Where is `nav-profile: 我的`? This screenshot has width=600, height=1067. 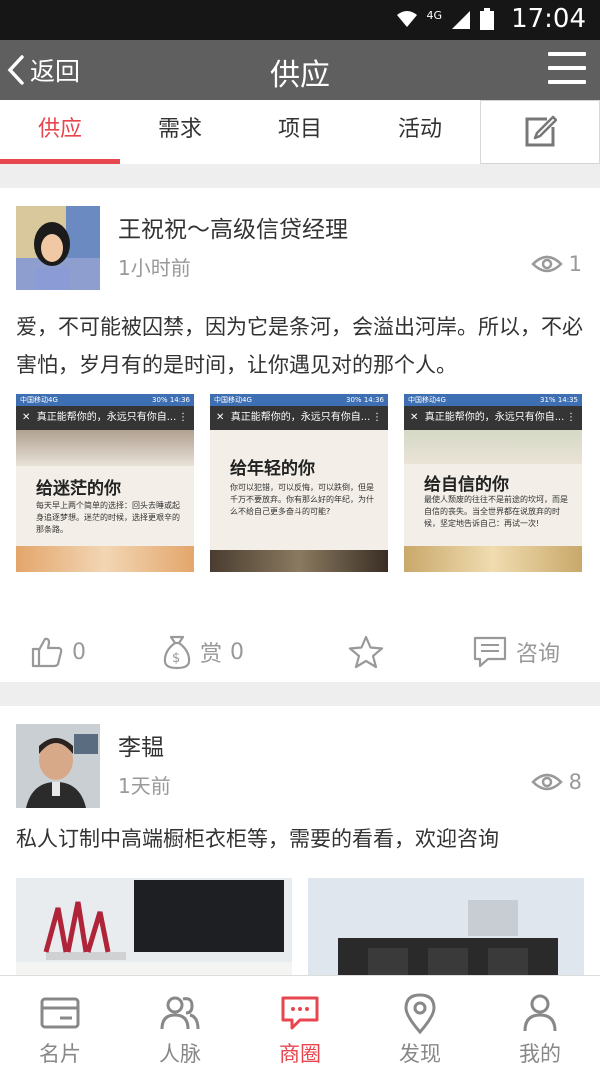
nav-profile: 我的 is located at coordinates (540, 1021).